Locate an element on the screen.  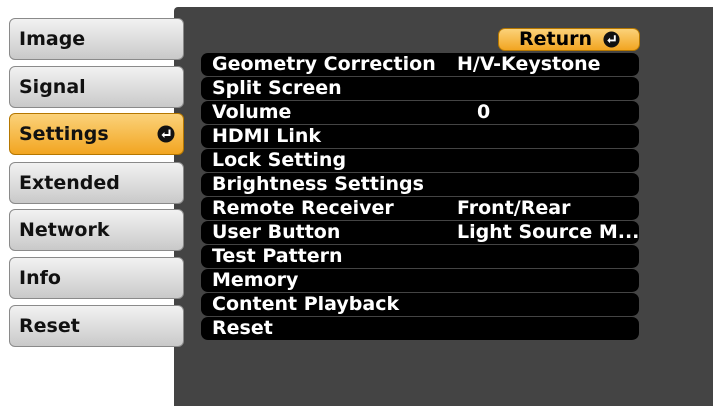
menu-row-label: Geometry Correction is located at coordinates (324, 64).